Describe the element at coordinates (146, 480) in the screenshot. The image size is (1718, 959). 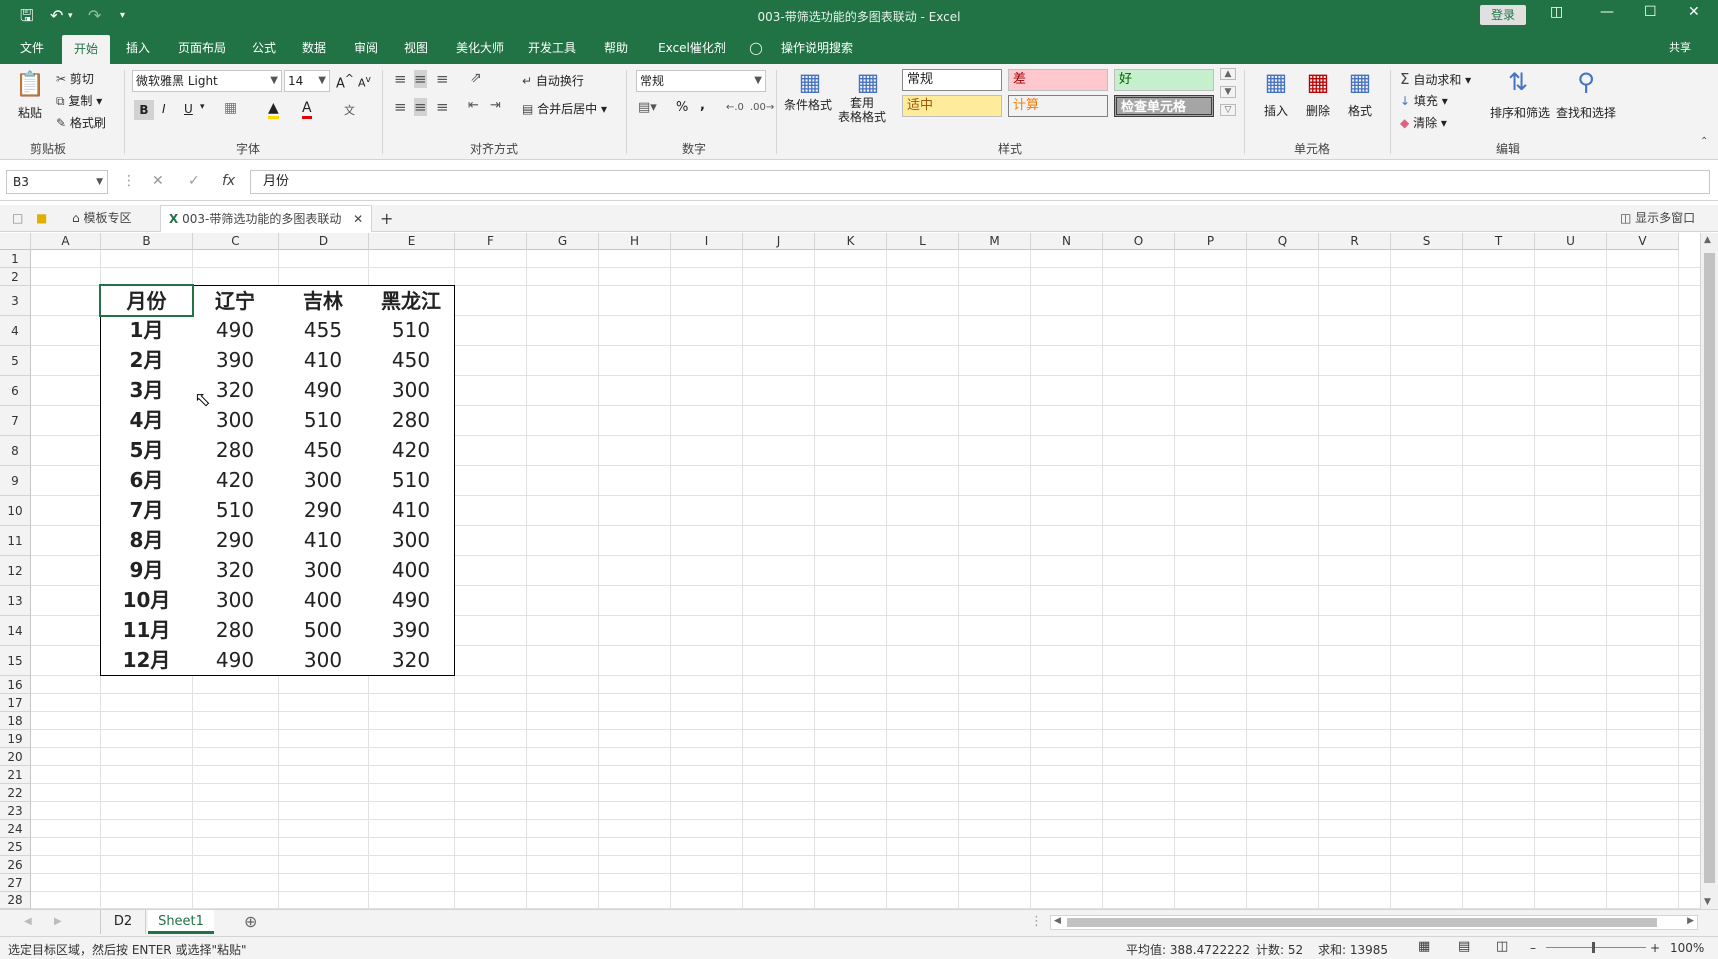
I see `month-cell: 6月` at that location.